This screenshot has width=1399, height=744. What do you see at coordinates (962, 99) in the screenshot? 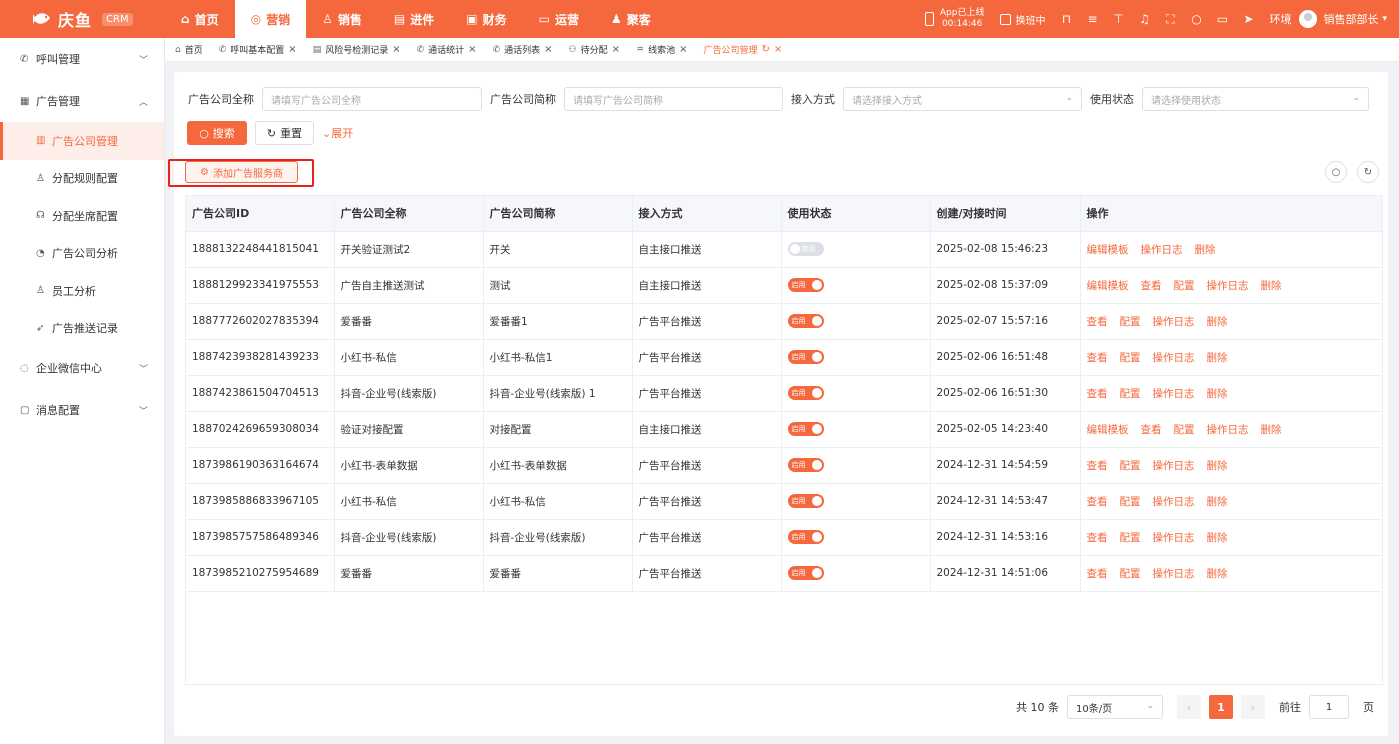
I see `access-select: 请选择接入方式 ⌄` at bounding box center [962, 99].